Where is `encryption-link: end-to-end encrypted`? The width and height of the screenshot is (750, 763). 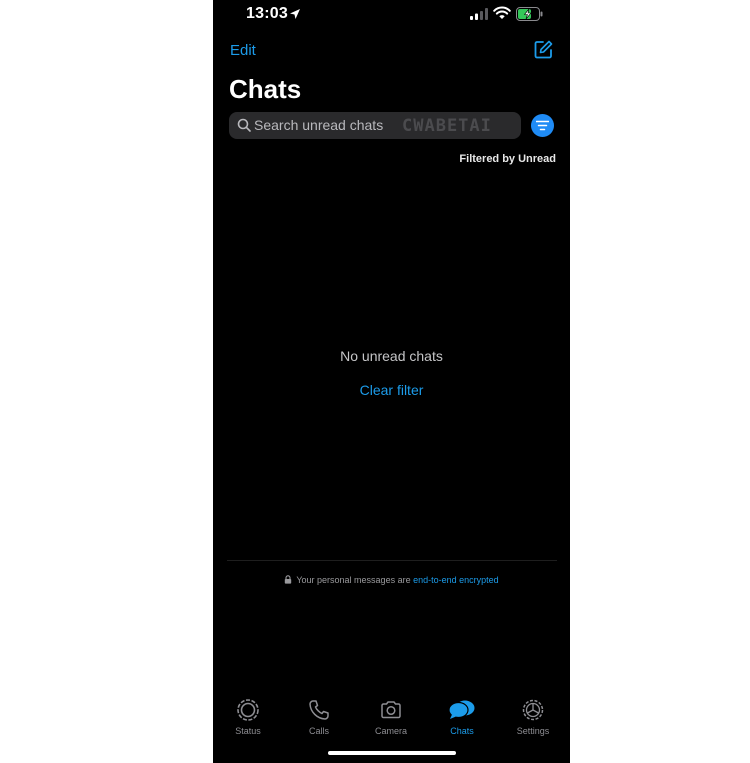 encryption-link: end-to-end encrypted is located at coordinates (456, 580).